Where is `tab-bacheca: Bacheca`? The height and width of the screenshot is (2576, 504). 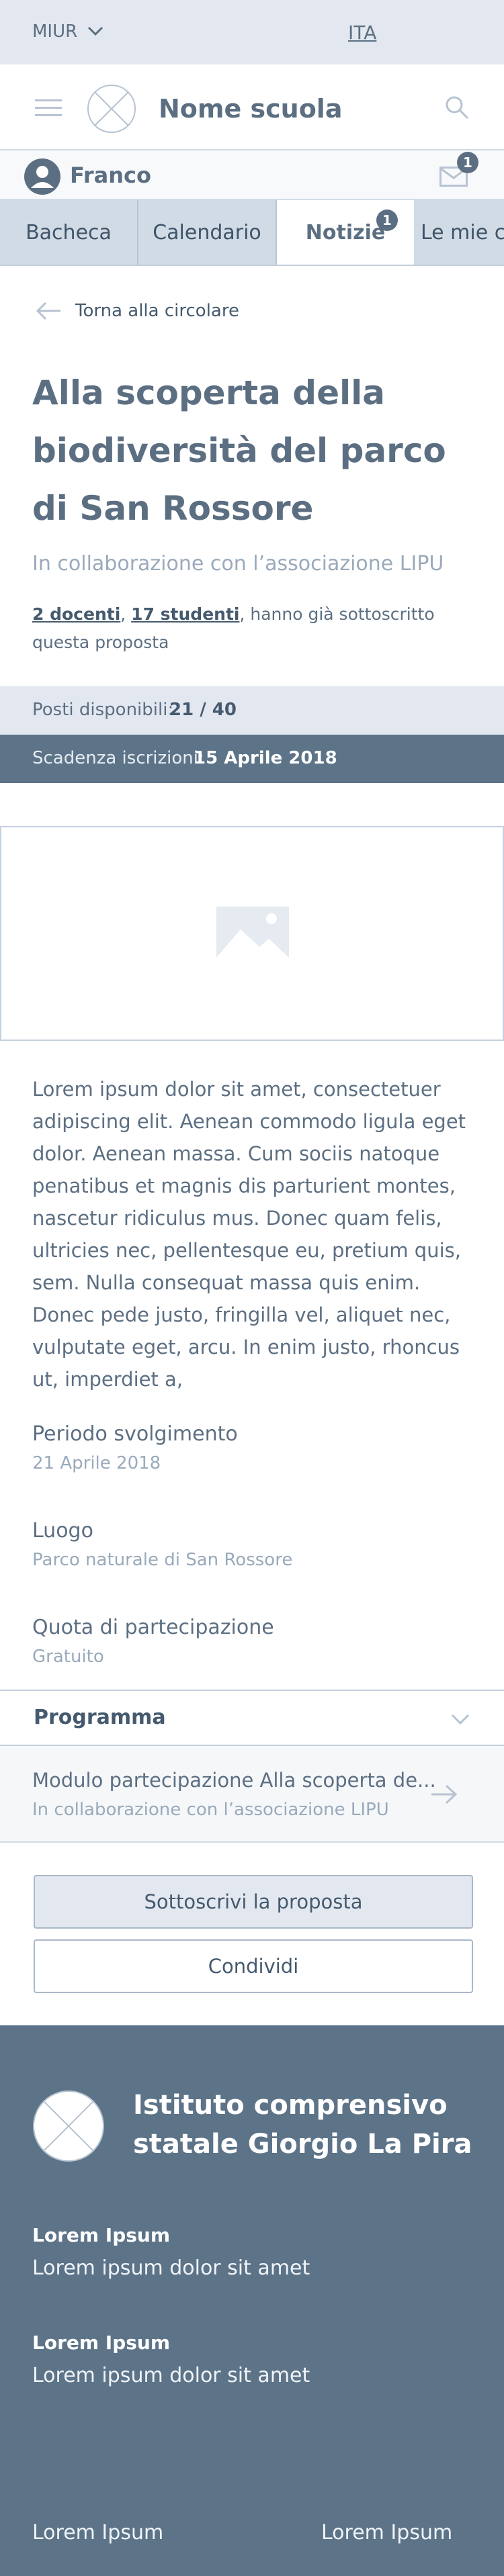
tab-bacheca: Bacheca is located at coordinates (69, 232).